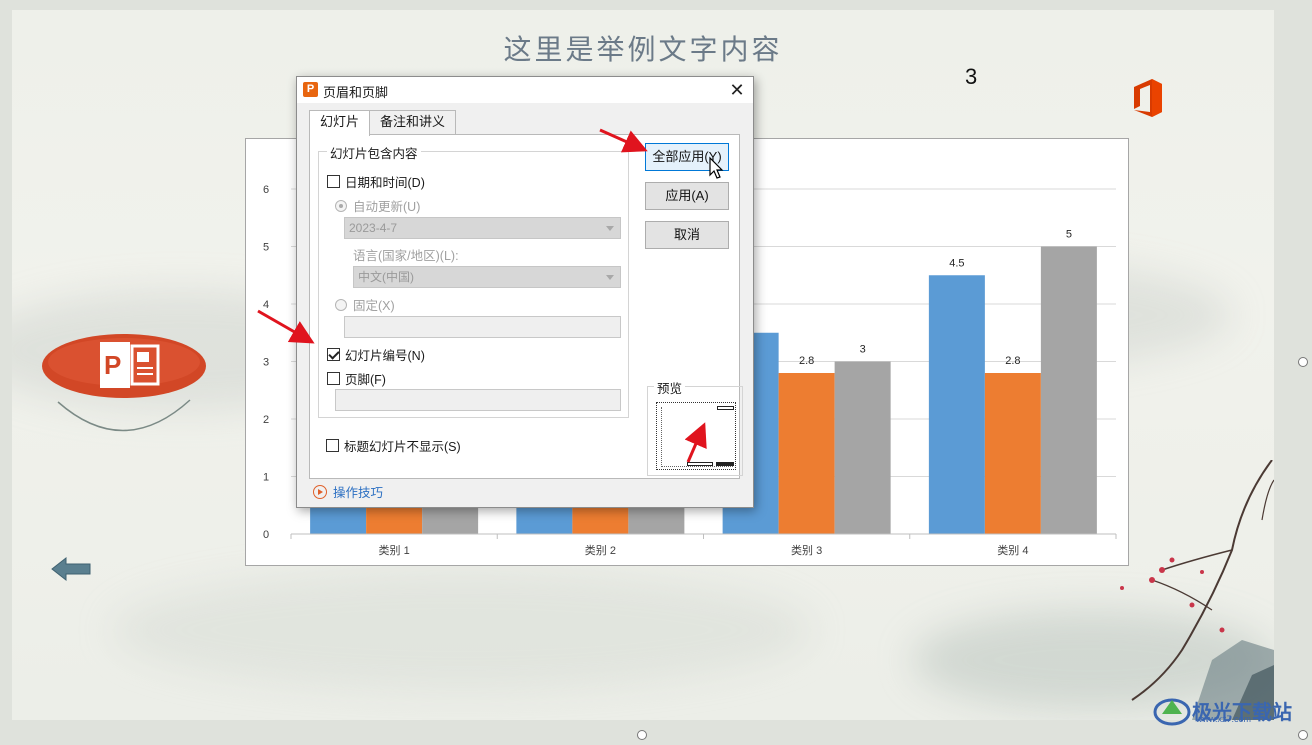 The width and height of the screenshot is (1312, 745). What do you see at coordinates (1224, 719) in the screenshot?
I see `watermark-url: www.xz7.com` at bounding box center [1224, 719].